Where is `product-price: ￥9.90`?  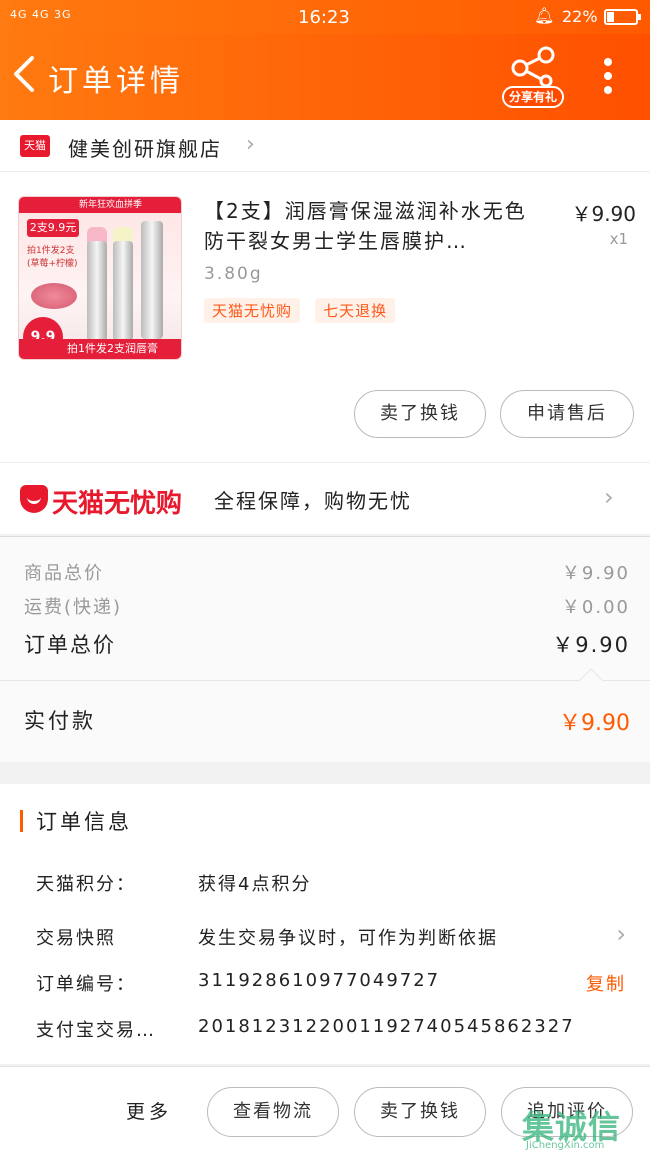 product-price: ￥9.90 is located at coordinates (603, 214).